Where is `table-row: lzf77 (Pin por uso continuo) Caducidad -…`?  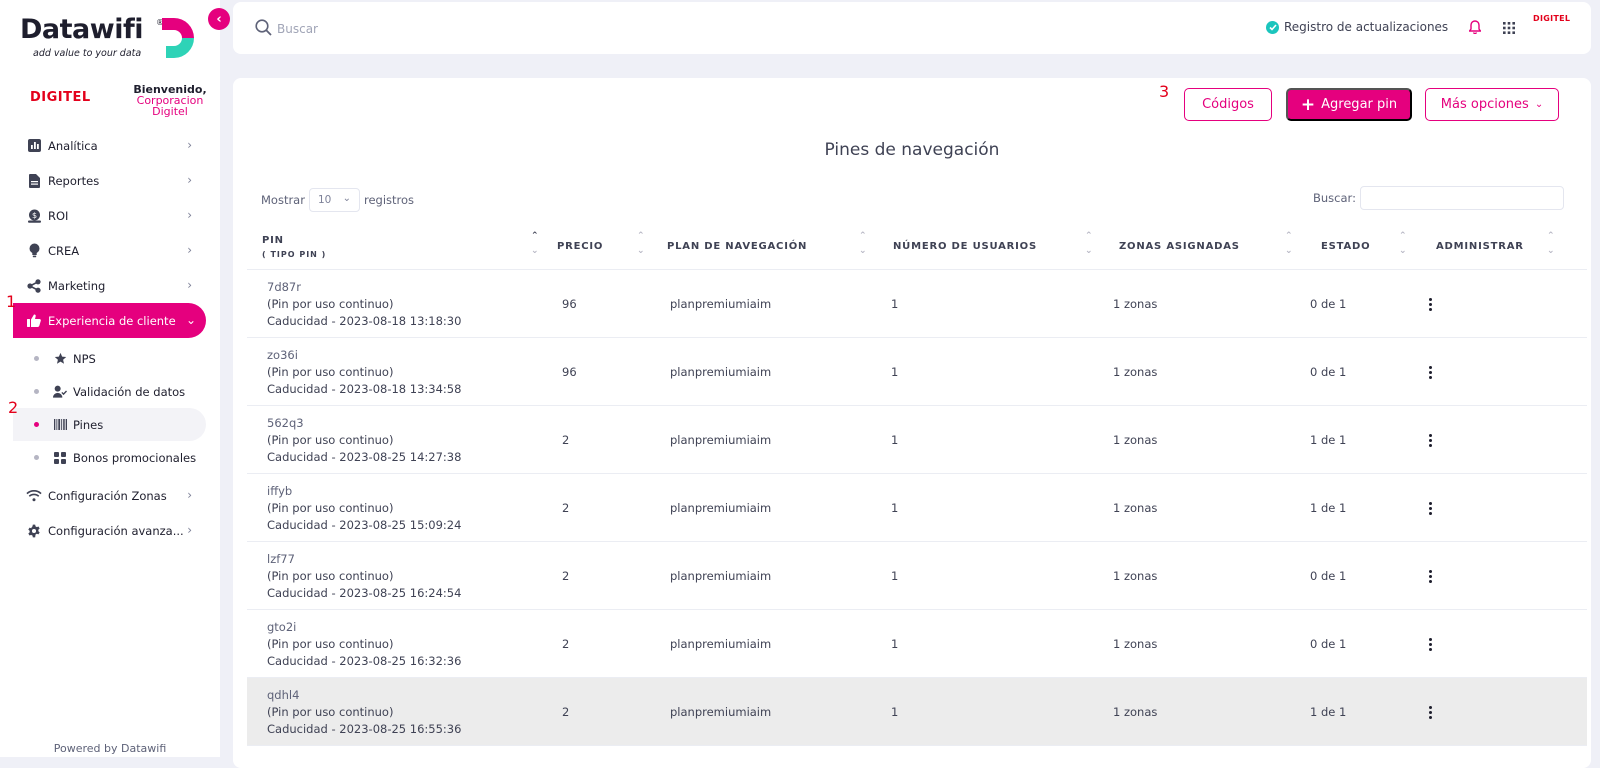
table-row: lzf77 (Pin por uso continuo) Caducidad -… is located at coordinates (917, 576).